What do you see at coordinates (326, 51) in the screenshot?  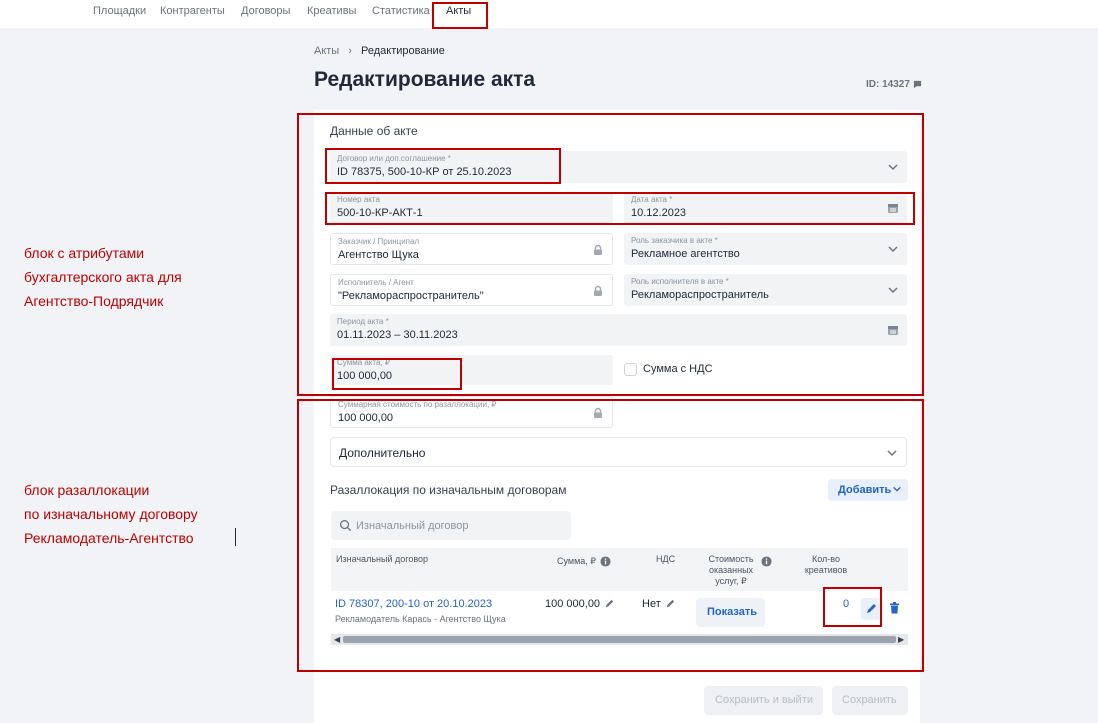 I see `breadcrumb-root: Акты` at bounding box center [326, 51].